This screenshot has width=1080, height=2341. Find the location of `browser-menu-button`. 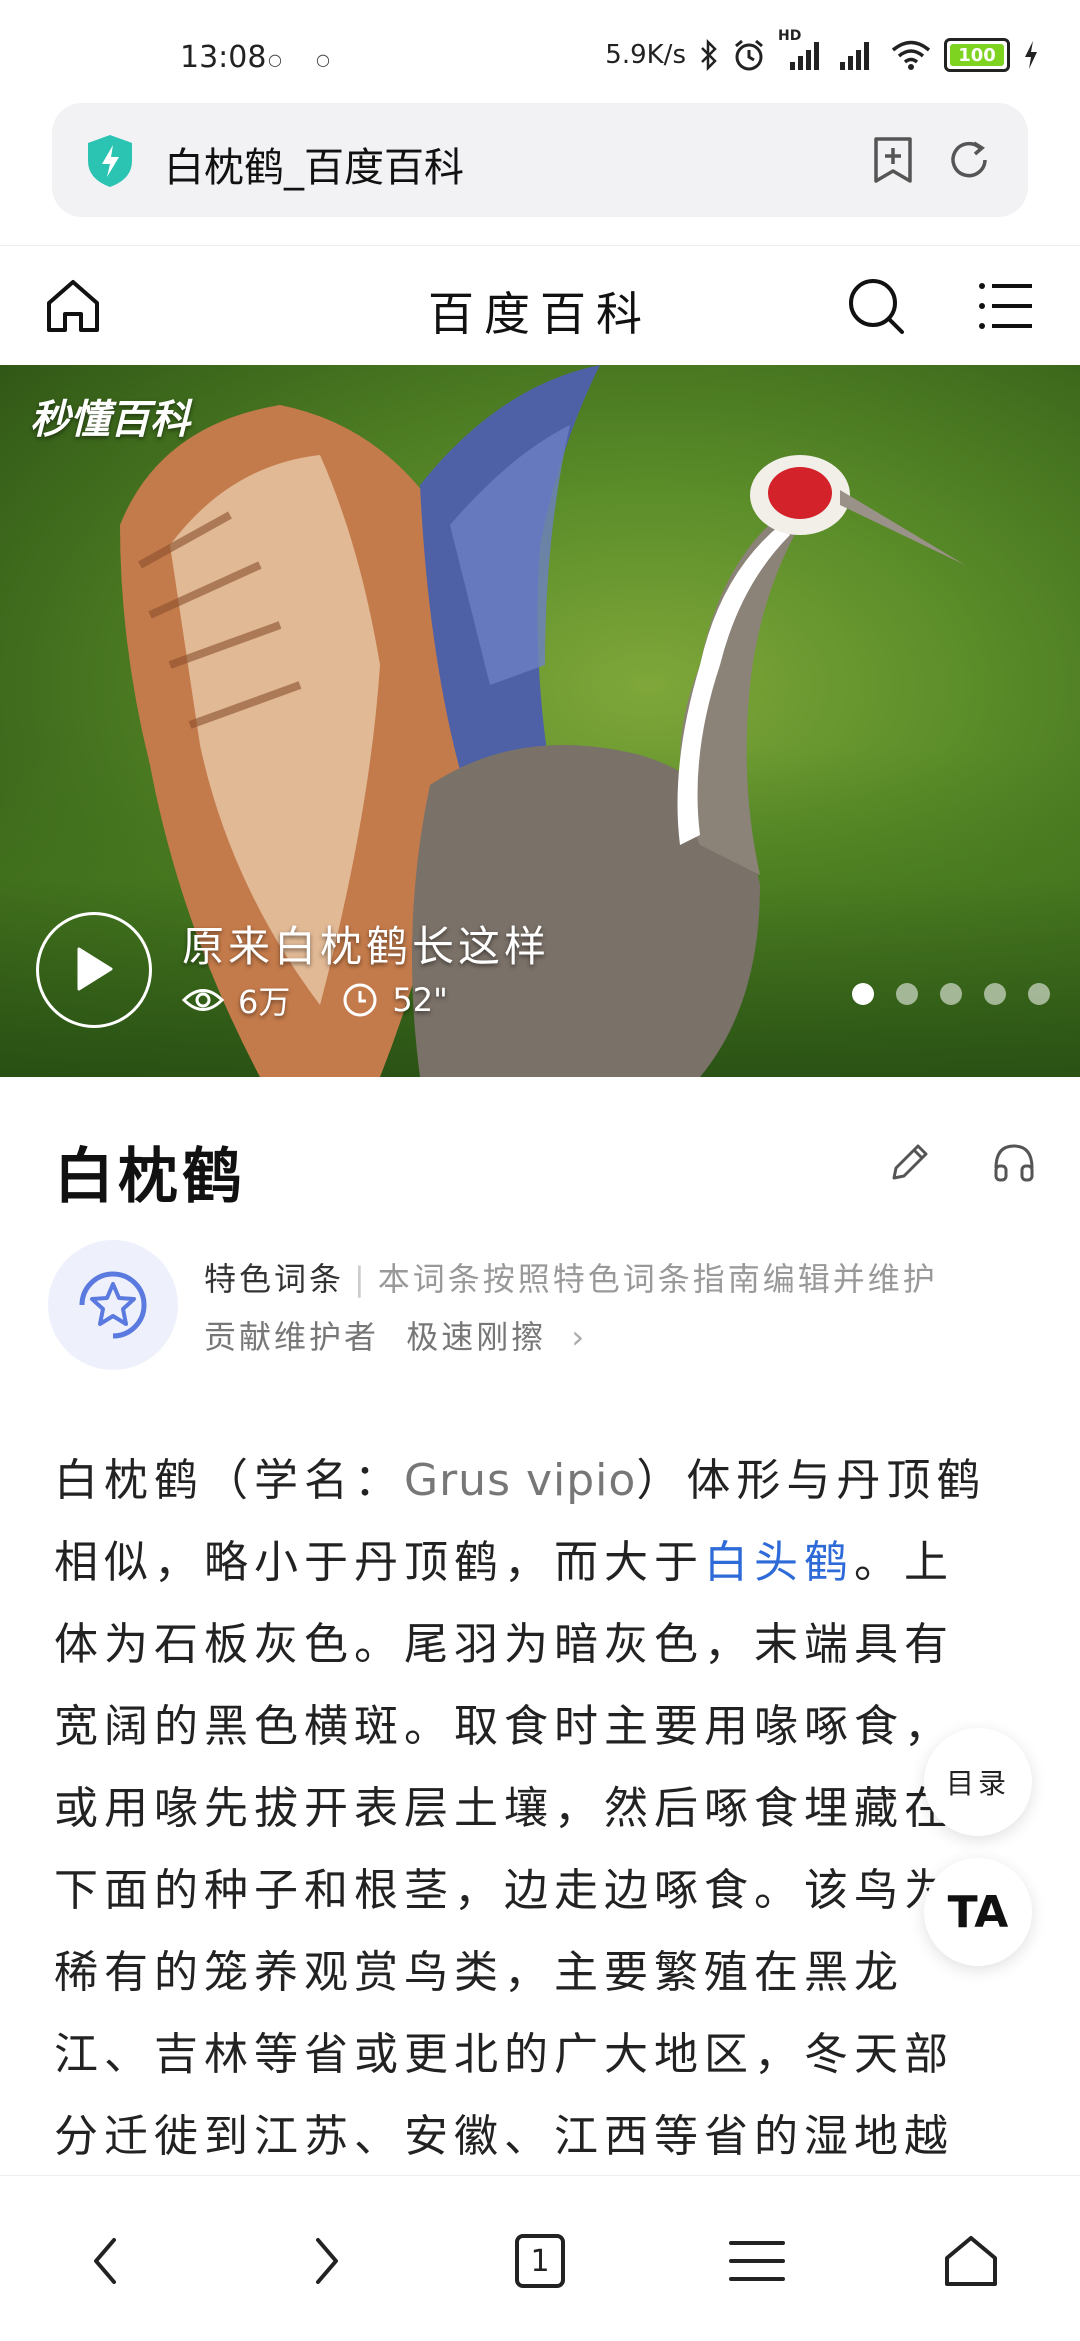

browser-menu-button is located at coordinates (757, 2261).